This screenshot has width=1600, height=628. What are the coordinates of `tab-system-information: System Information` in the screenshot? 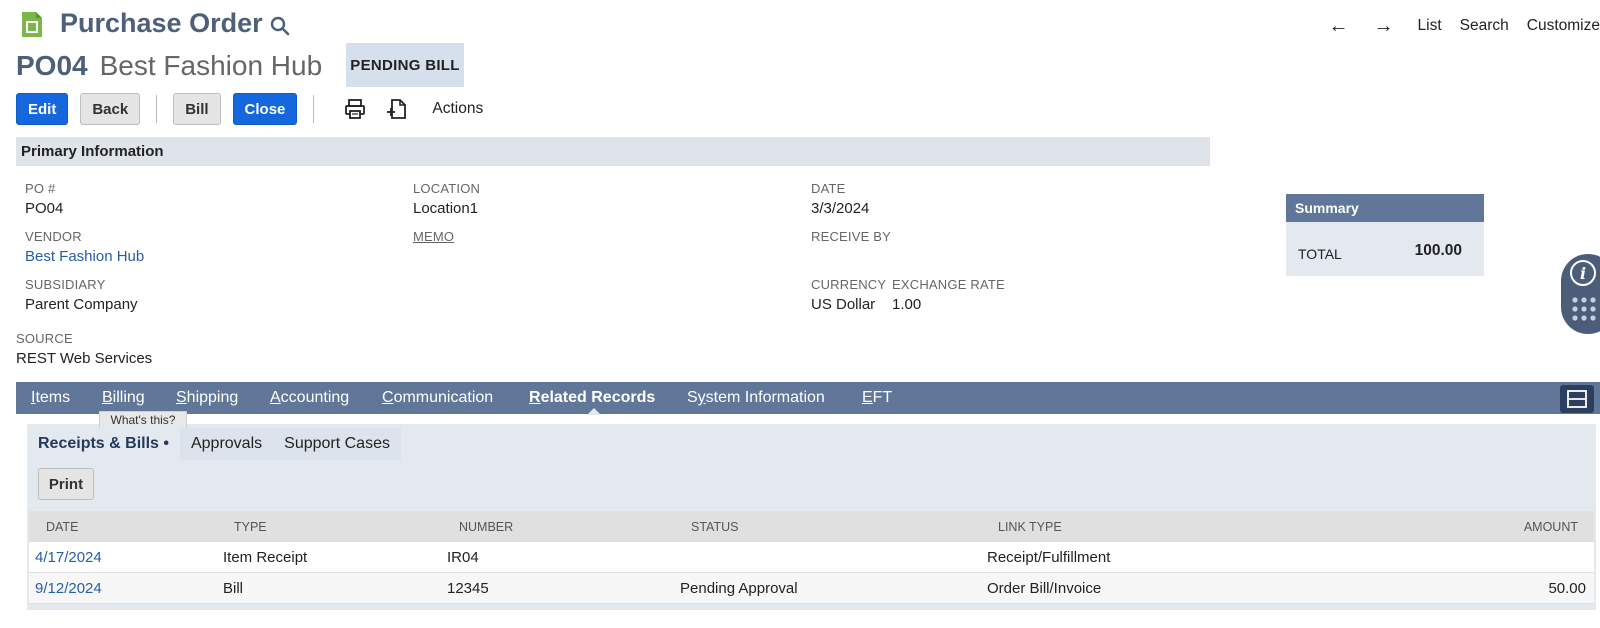 It's located at (756, 398).